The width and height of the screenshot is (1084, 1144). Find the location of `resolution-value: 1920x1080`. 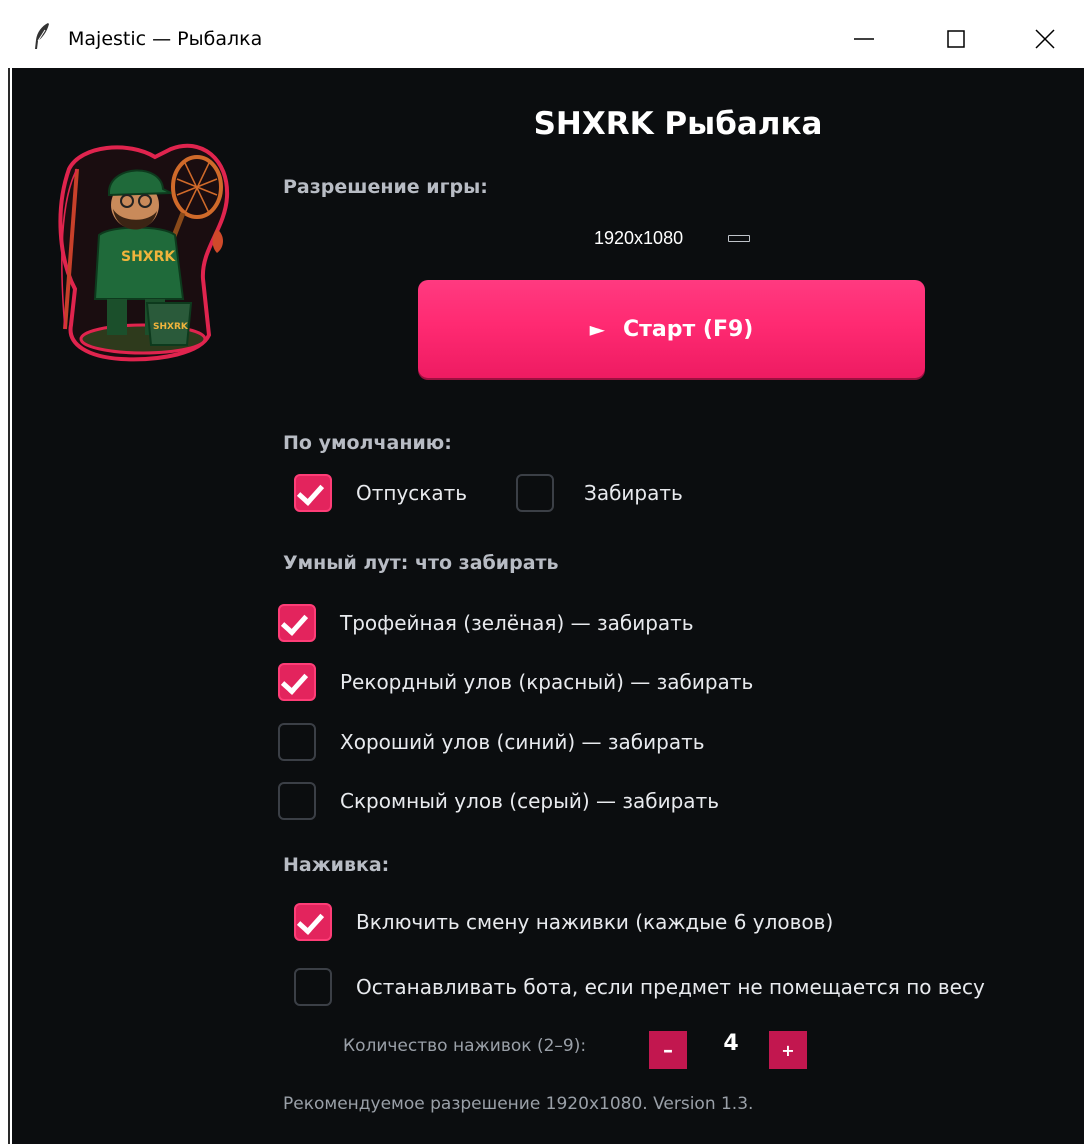

resolution-value: 1920x1080 is located at coordinates (638, 238).